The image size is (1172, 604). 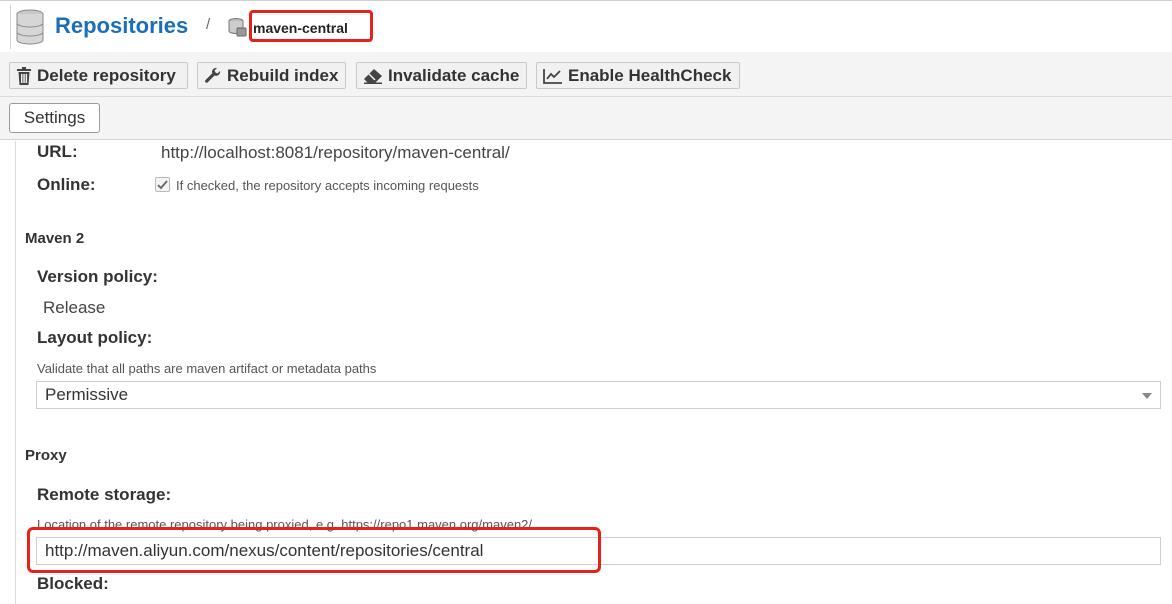 What do you see at coordinates (95, 337) in the screenshot?
I see `layout-policy-label: Layout policy:` at bounding box center [95, 337].